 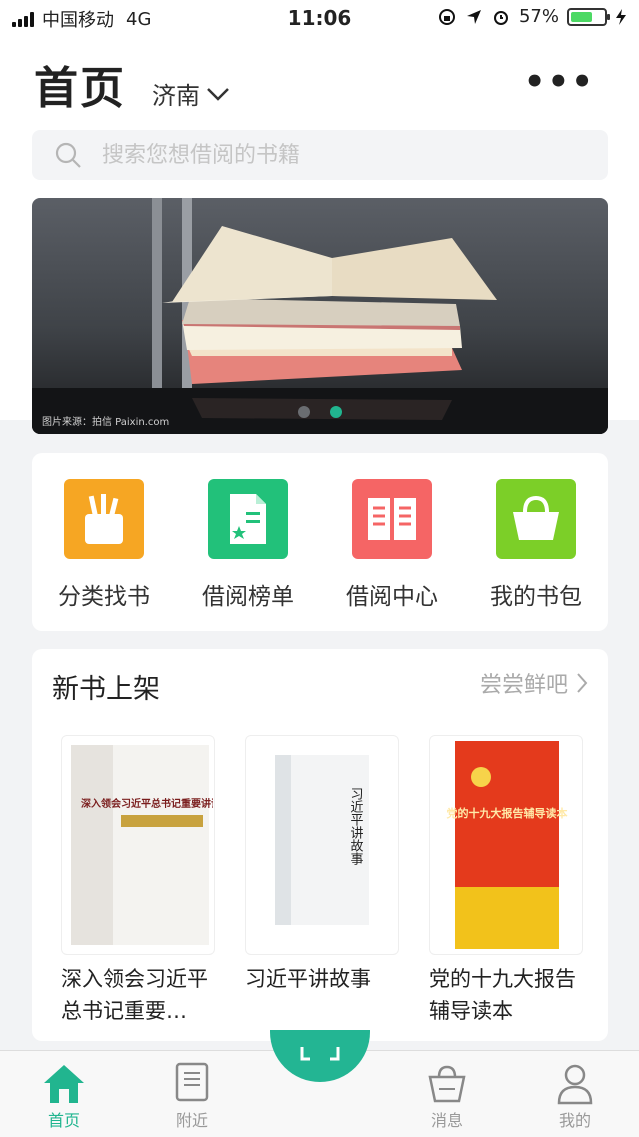 I want to click on shortcut-label: 借阅榜单, so click(x=248, y=597).